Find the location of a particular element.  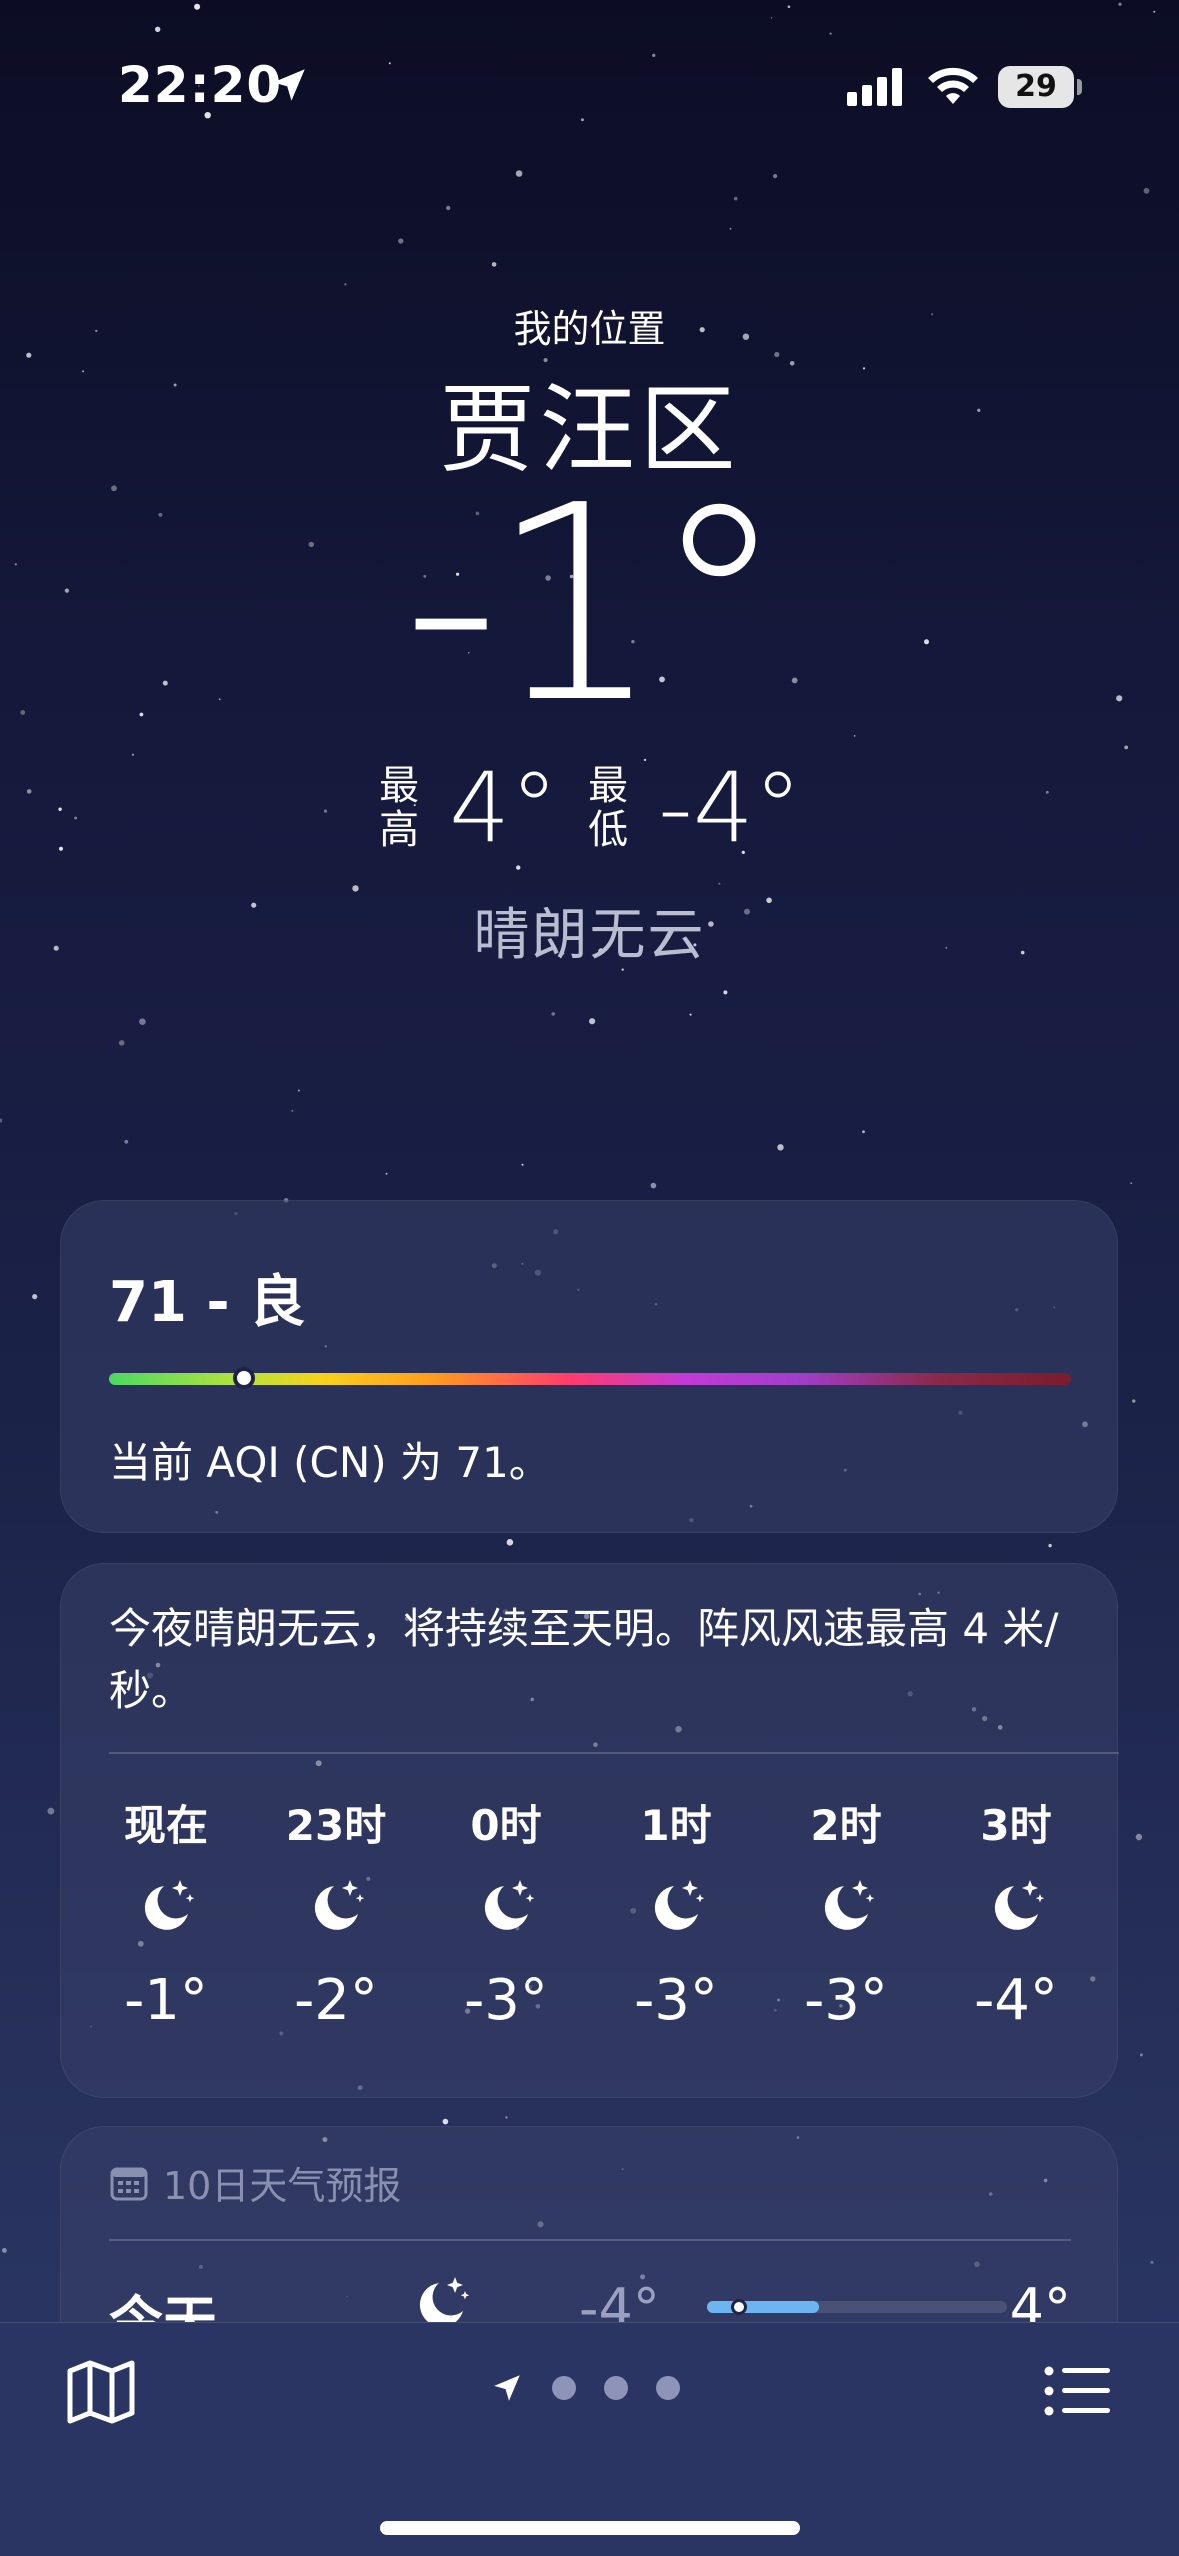

hour-label: 2时 is located at coordinates (846, 1825).